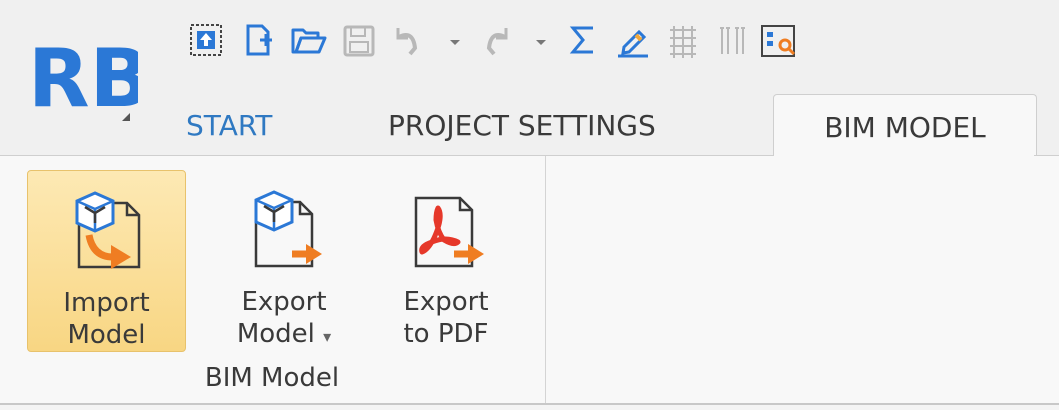  What do you see at coordinates (106, 319) in the screenshot?
I see `import-model-label: Import Model` at bounding box center [106, 319].